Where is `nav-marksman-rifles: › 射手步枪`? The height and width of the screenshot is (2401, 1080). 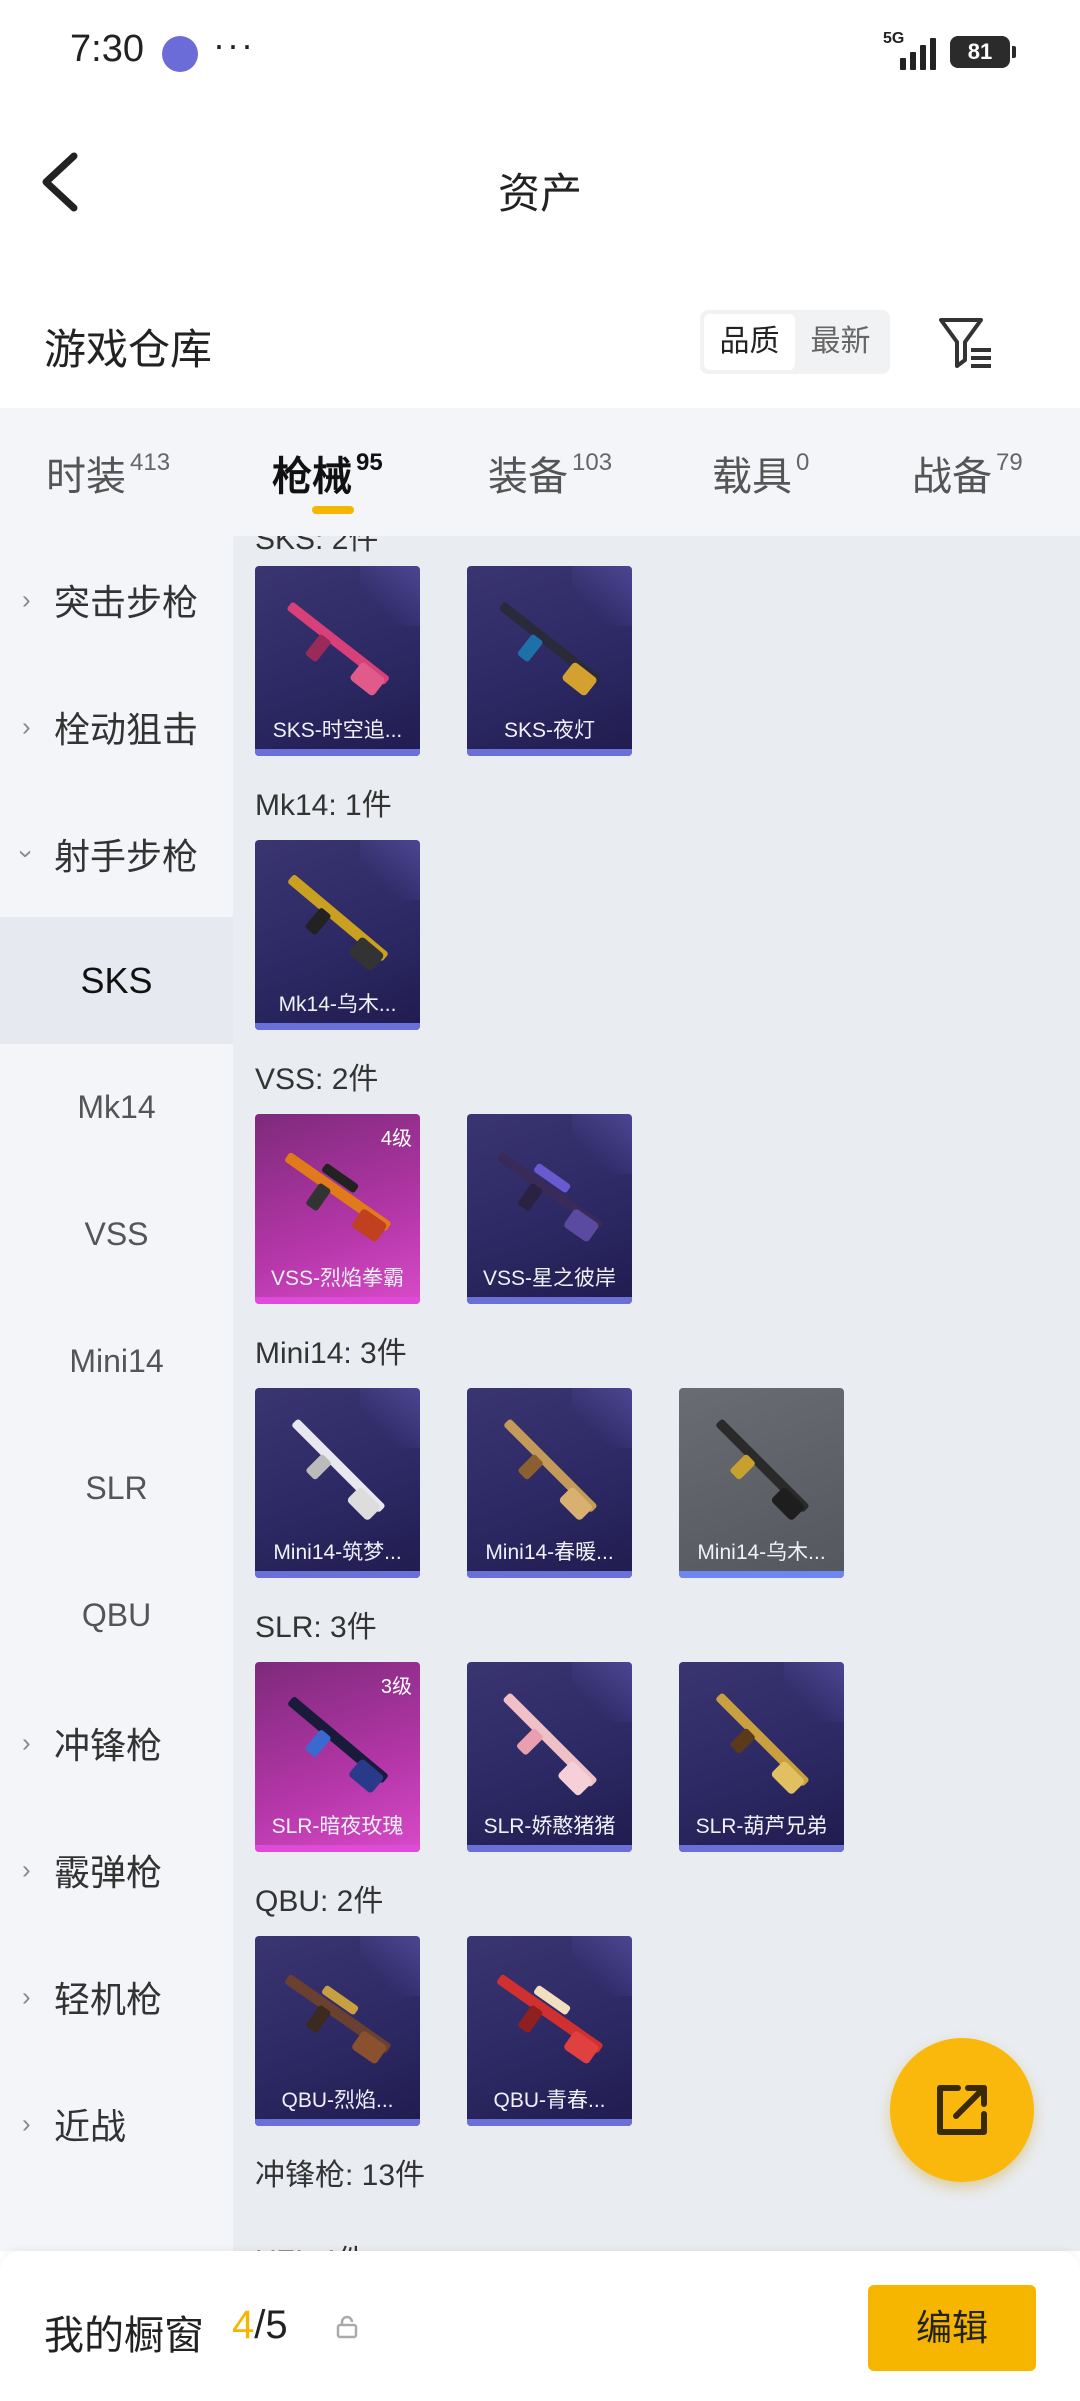 nav-marksman-rifles: › 射手步枪 is located at coordinates (116, 853).